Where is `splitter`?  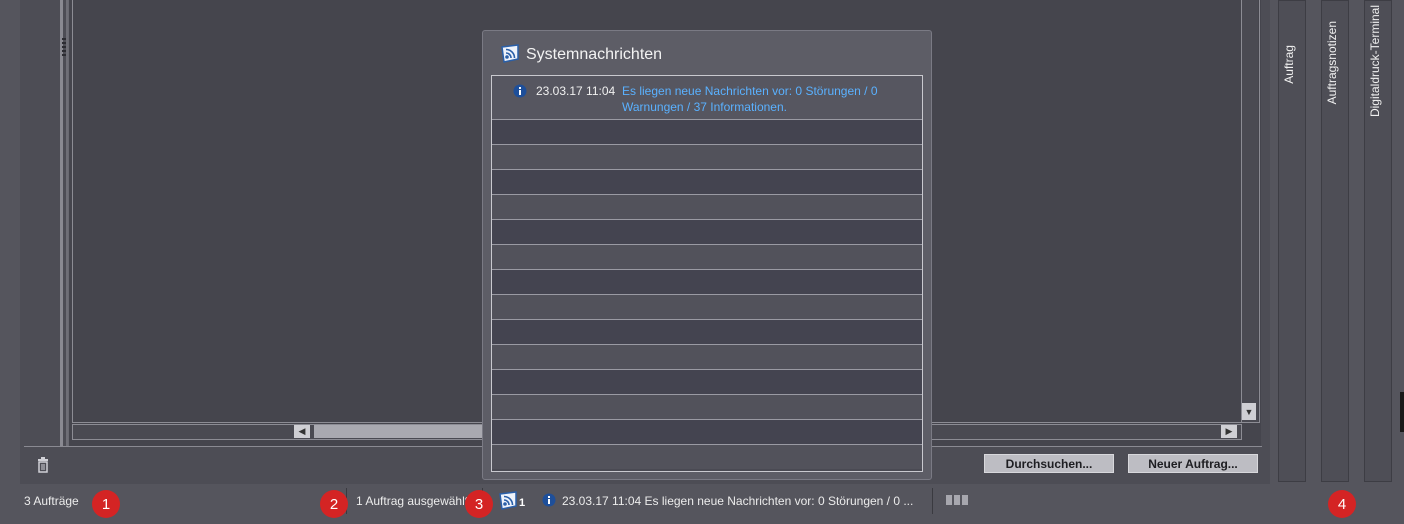 splitter is located at coordinates (61, 223).